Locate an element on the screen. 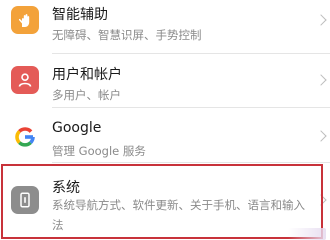  google-icon is located at coordinates (25, 137).